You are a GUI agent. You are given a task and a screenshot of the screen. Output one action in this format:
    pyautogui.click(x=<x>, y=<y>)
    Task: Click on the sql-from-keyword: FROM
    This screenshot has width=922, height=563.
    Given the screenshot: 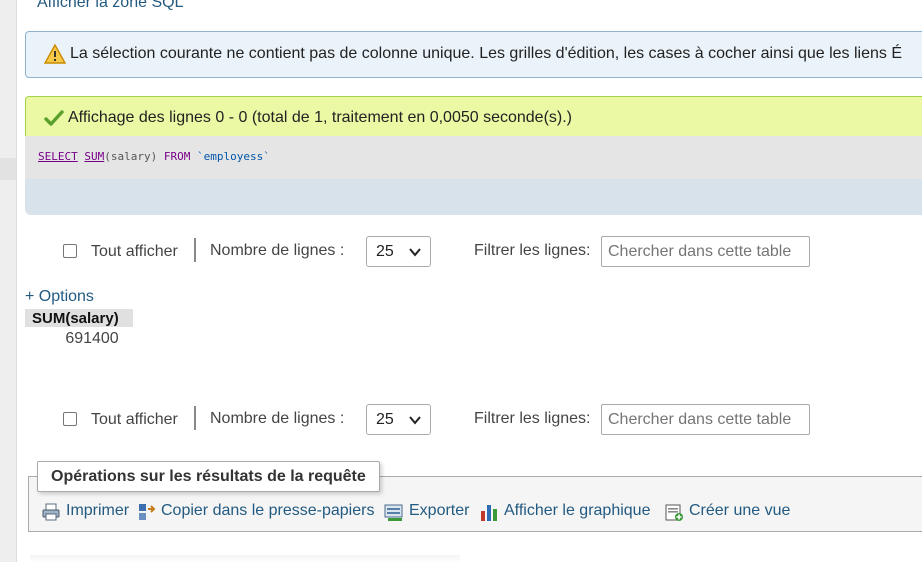 What is the action you would take?
    pyautogui.click(x=177, y=156)
    